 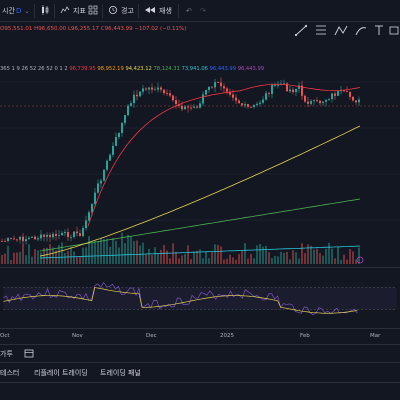 What do you see at coordinates (305, 336) in the screenshot?
I see `time-label: Feb` at bounding box center [305, 336].